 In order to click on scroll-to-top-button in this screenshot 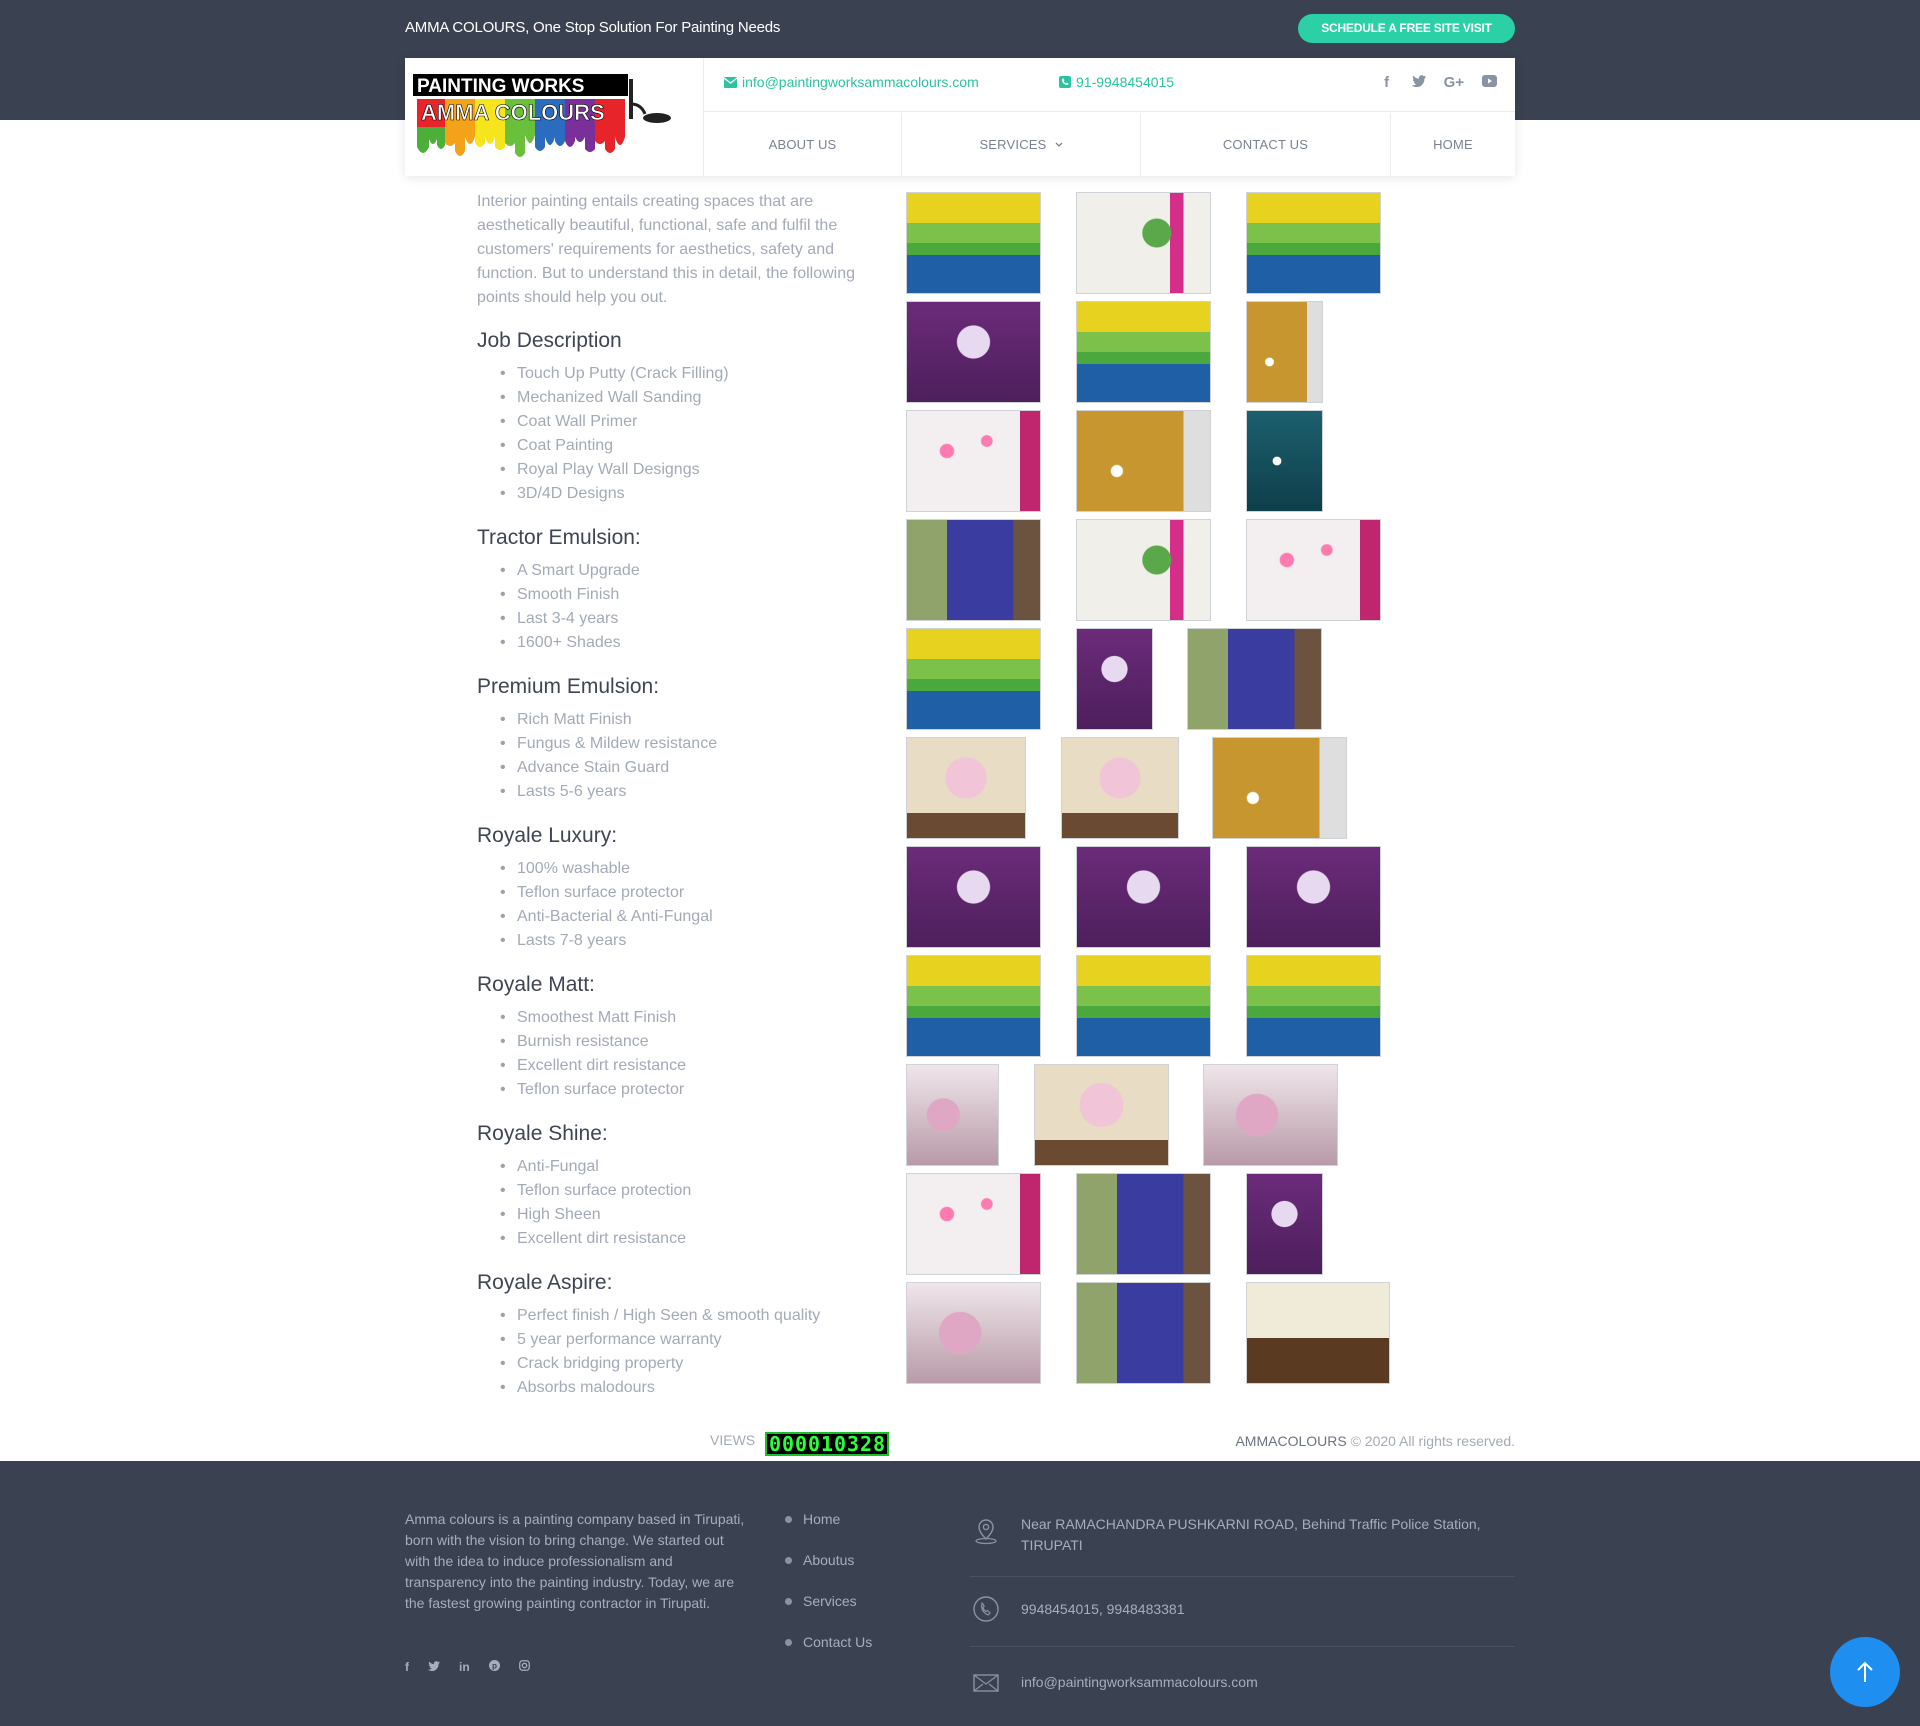, I will do `click(1865, 1672)`.